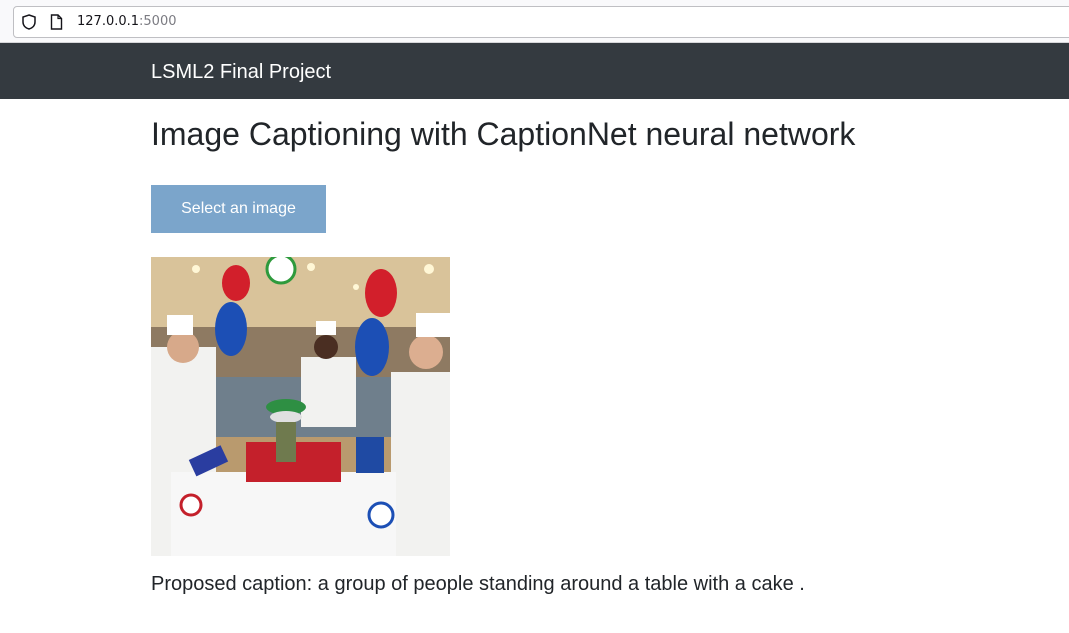 The image size is (1069, 633). Describe the element at coordinates (300, 406) in the screenshot. I see `uploaded-image` at that location.